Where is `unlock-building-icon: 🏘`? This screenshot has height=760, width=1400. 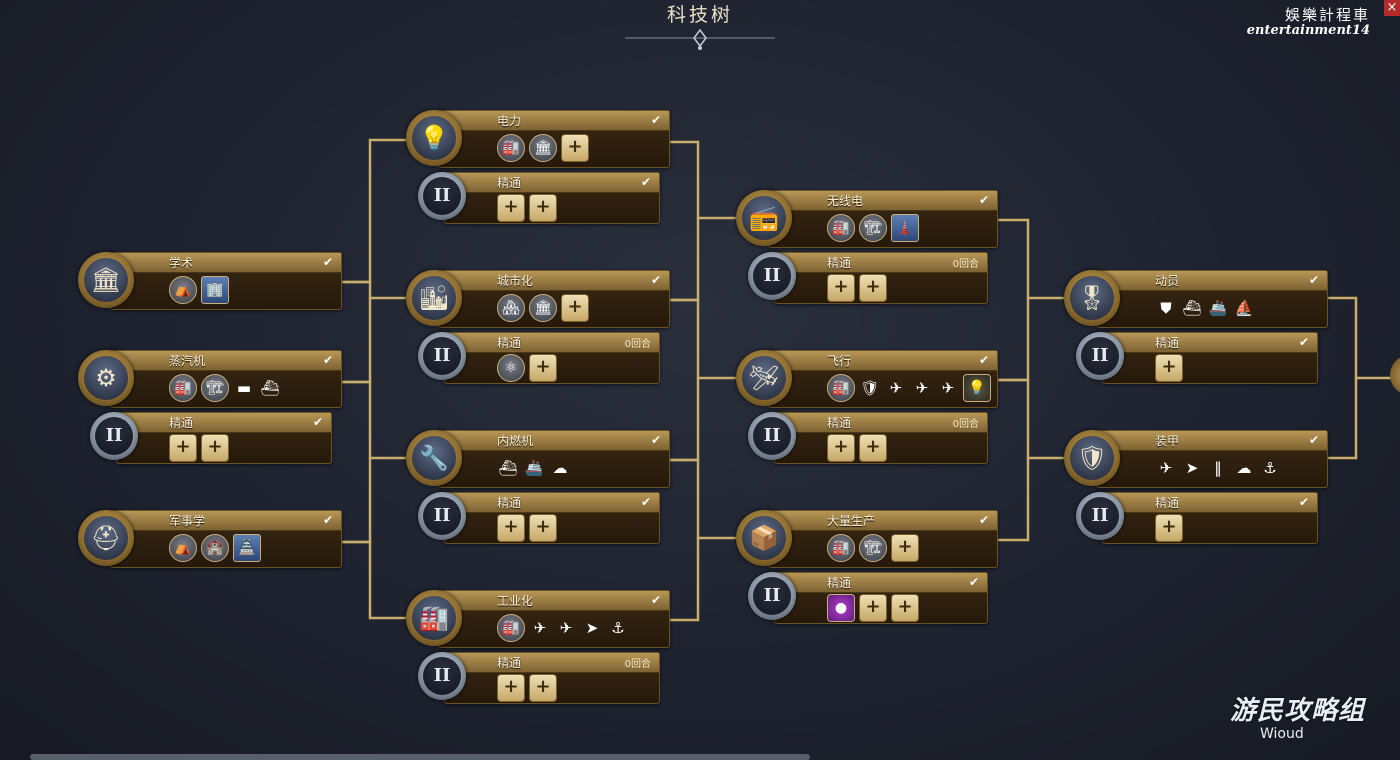 unlock-building-icon: 🏘 is located at coordinates (511, 308).